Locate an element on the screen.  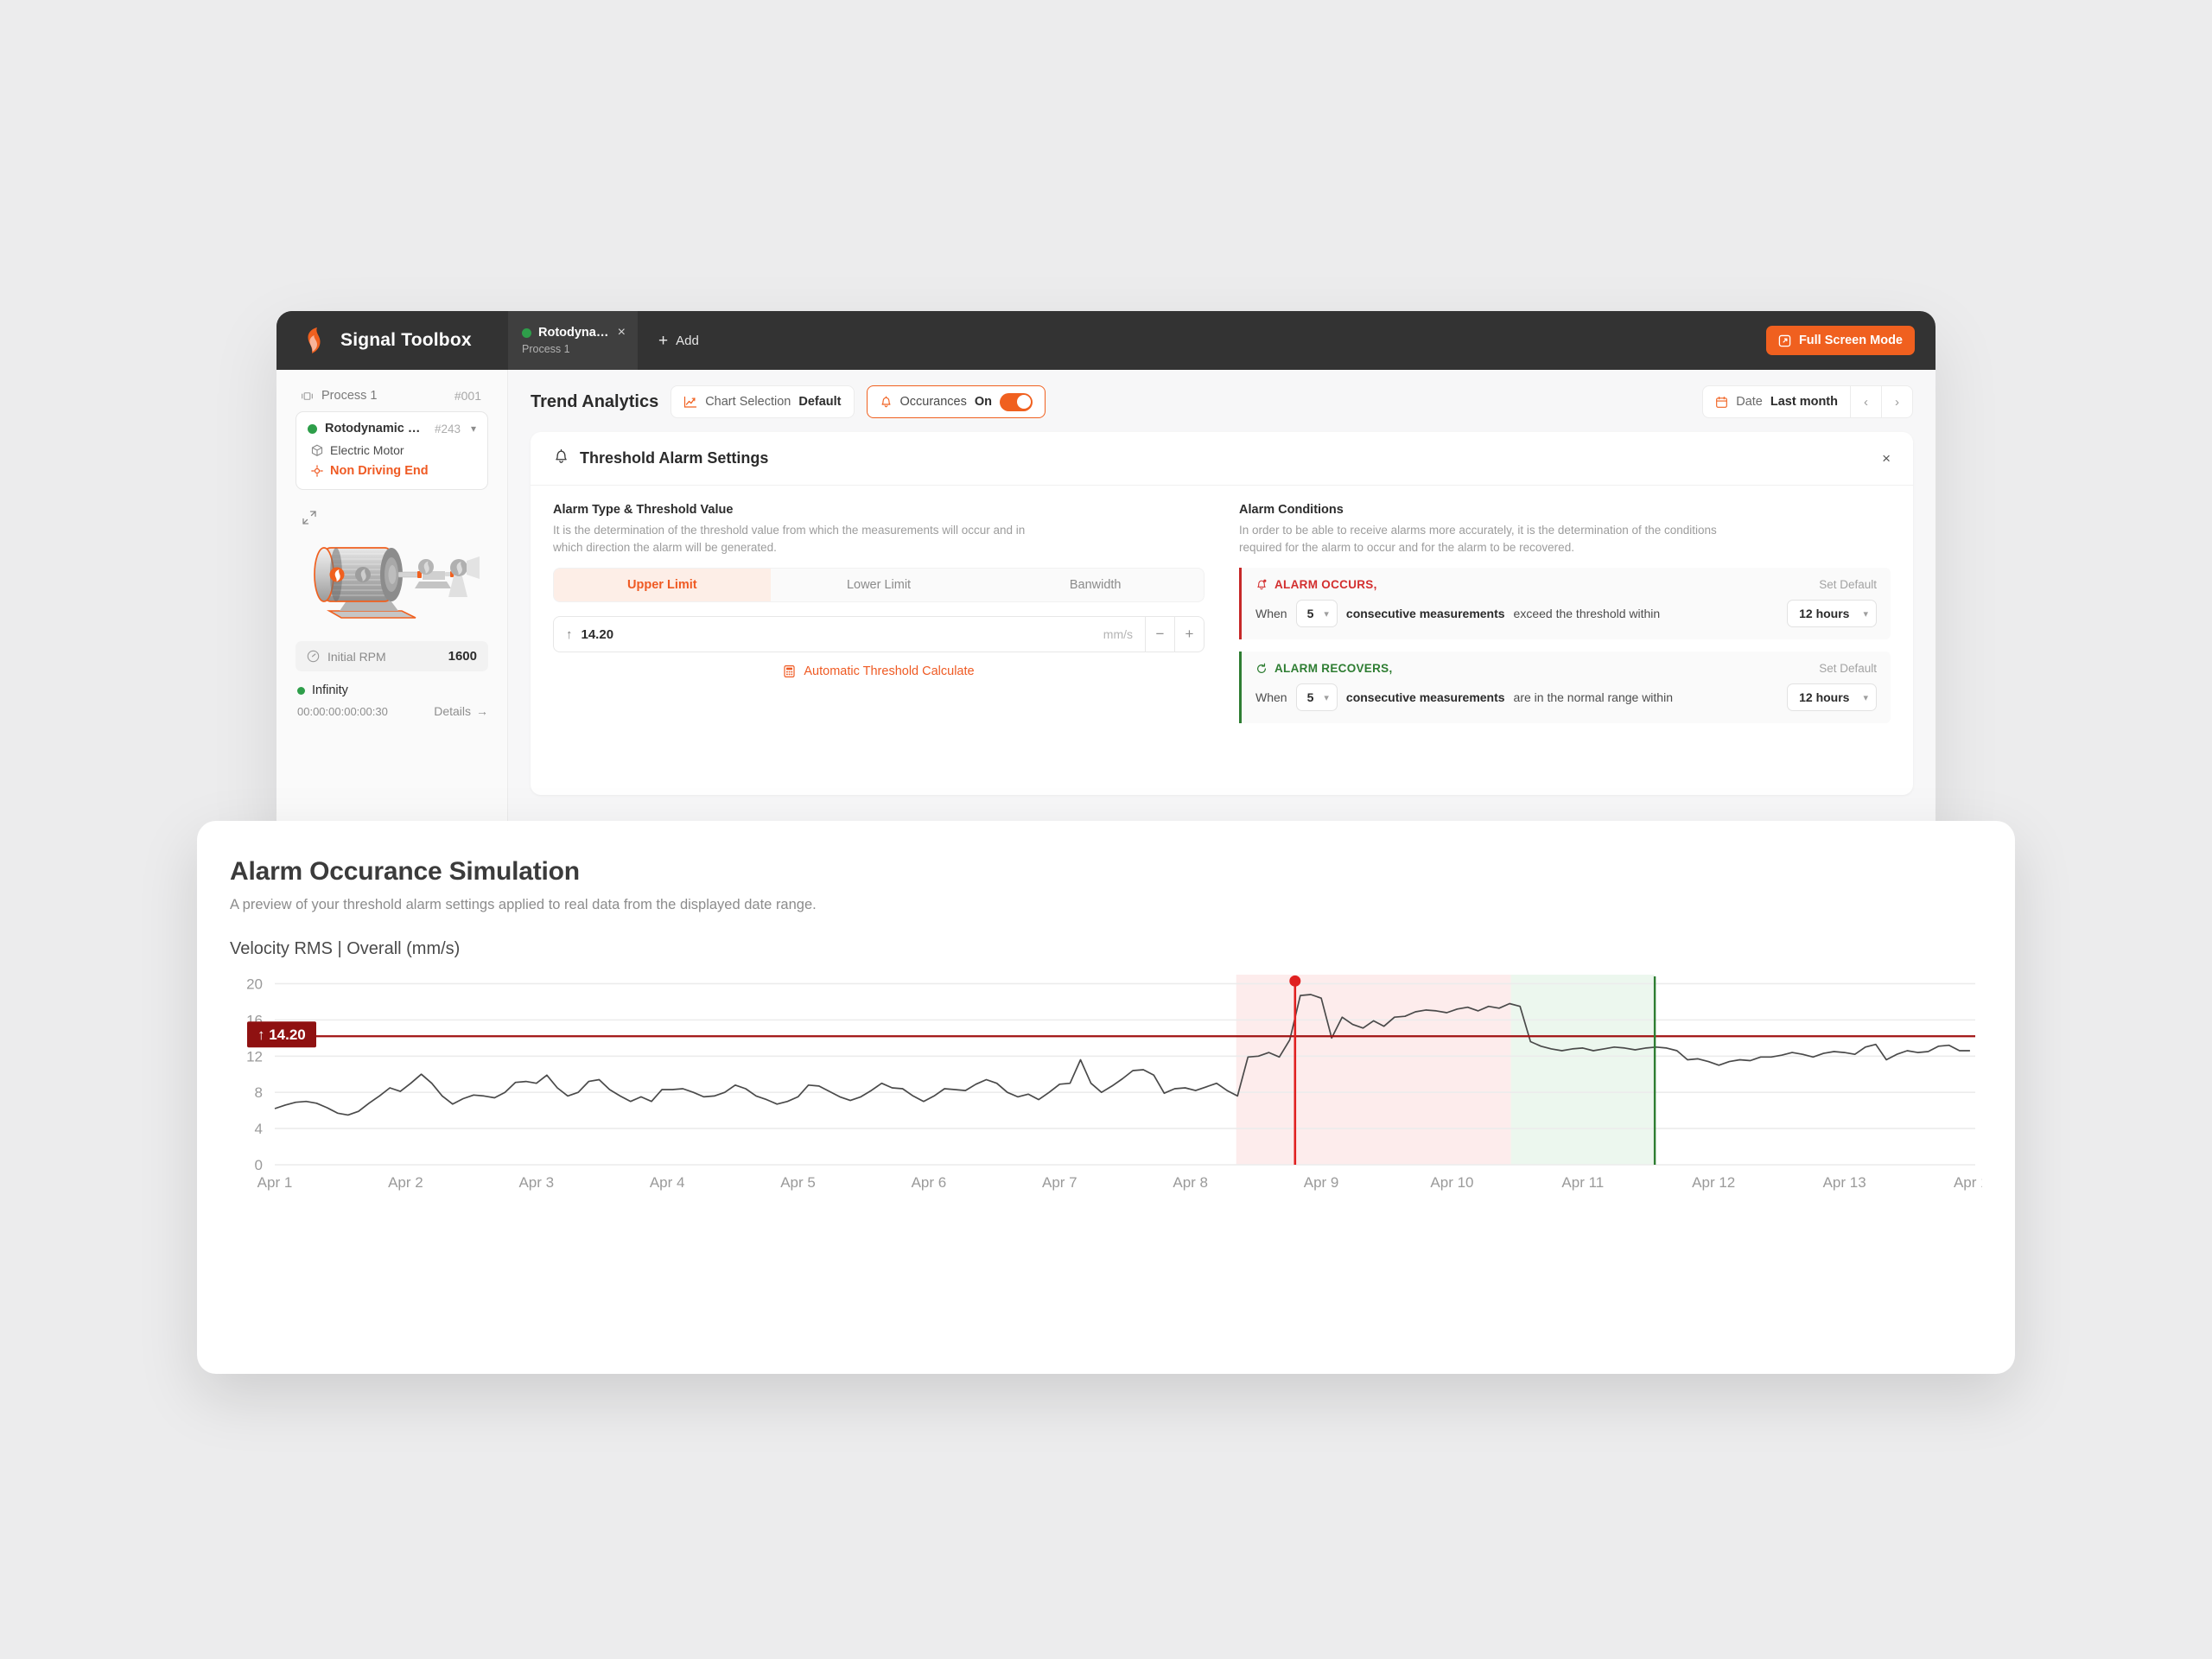
y-tick-label: 0 is located at coordinates (259, 1165).